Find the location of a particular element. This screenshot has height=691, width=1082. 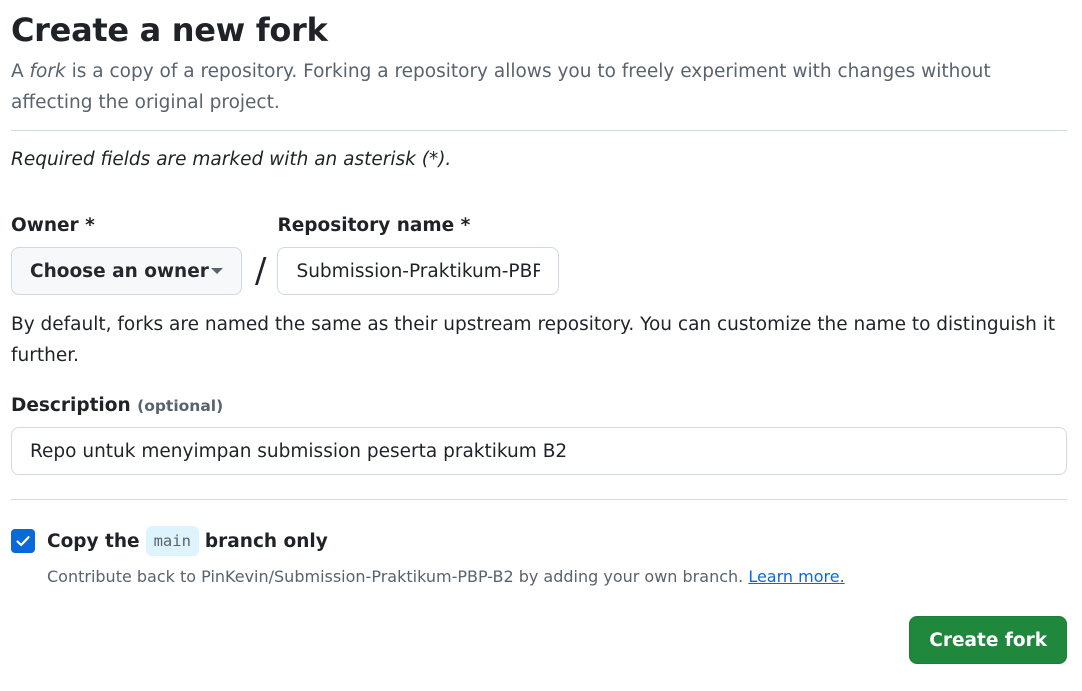

header-divider is located at coordinates (539, 130).